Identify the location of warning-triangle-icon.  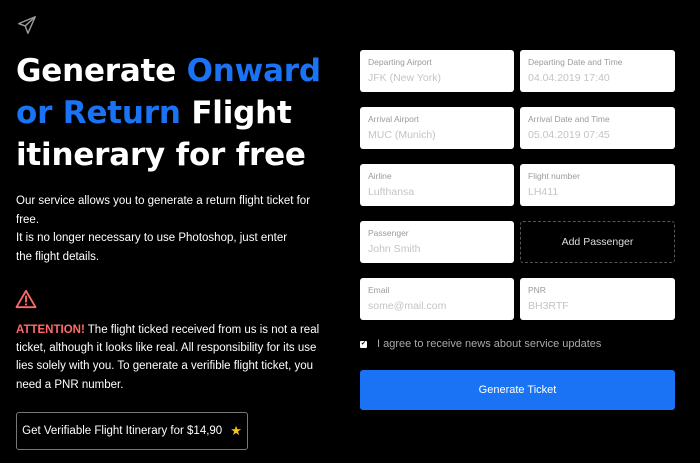
(26, 299).